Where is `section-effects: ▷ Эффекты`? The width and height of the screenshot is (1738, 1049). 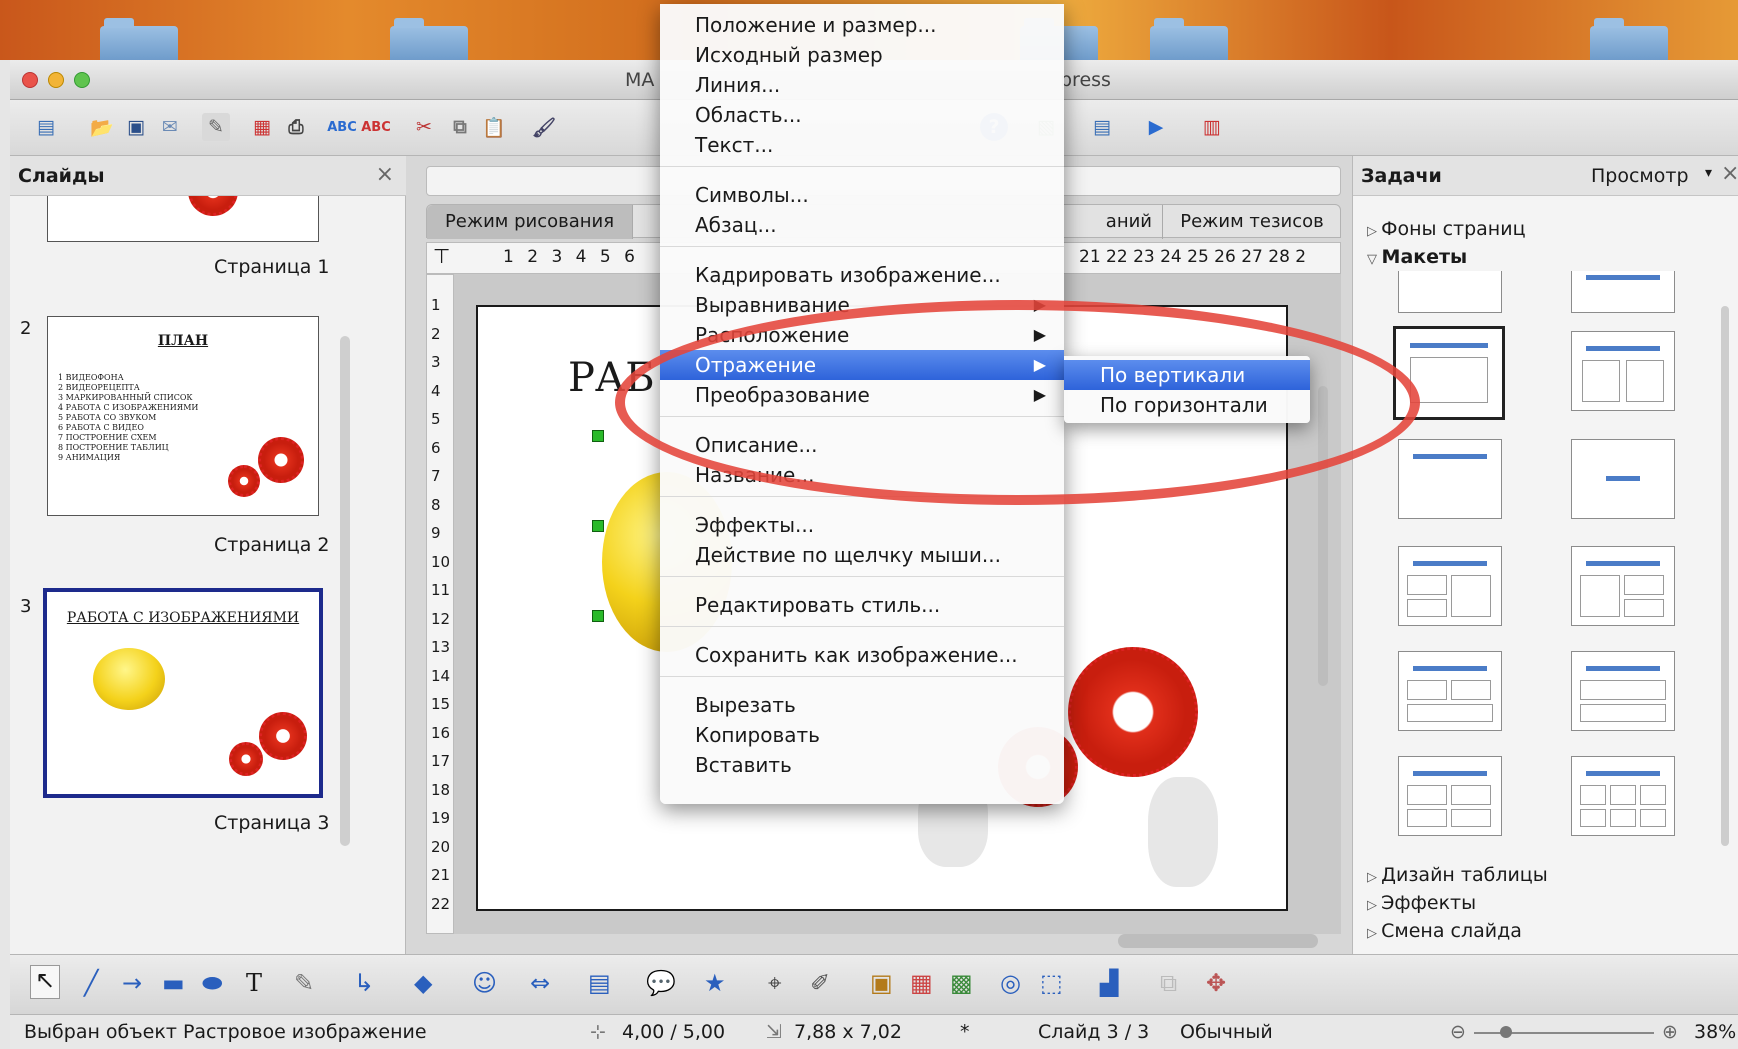 section-effects: ▷ Эффекты is located at coordinates (1421, 903).